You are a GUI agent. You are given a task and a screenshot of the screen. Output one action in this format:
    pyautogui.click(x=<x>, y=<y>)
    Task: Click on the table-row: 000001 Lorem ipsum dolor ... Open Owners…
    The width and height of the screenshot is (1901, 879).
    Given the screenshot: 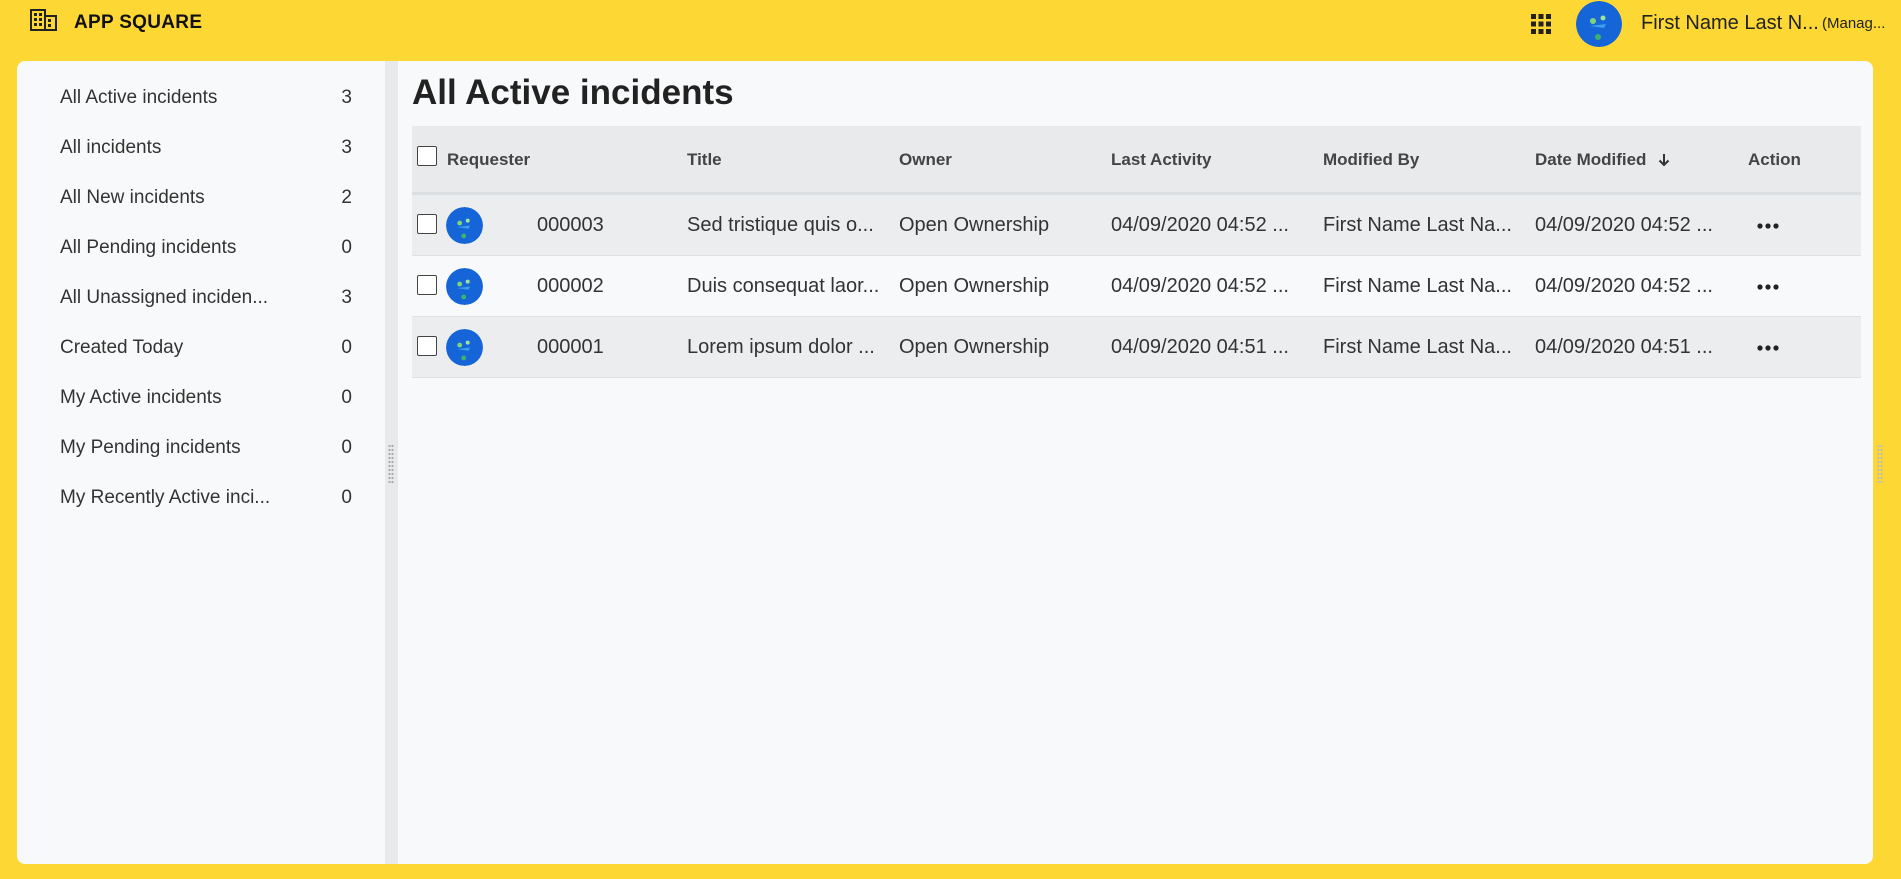 What is the action you would take?
    pyautogui.click(x=1136, y=347)
    